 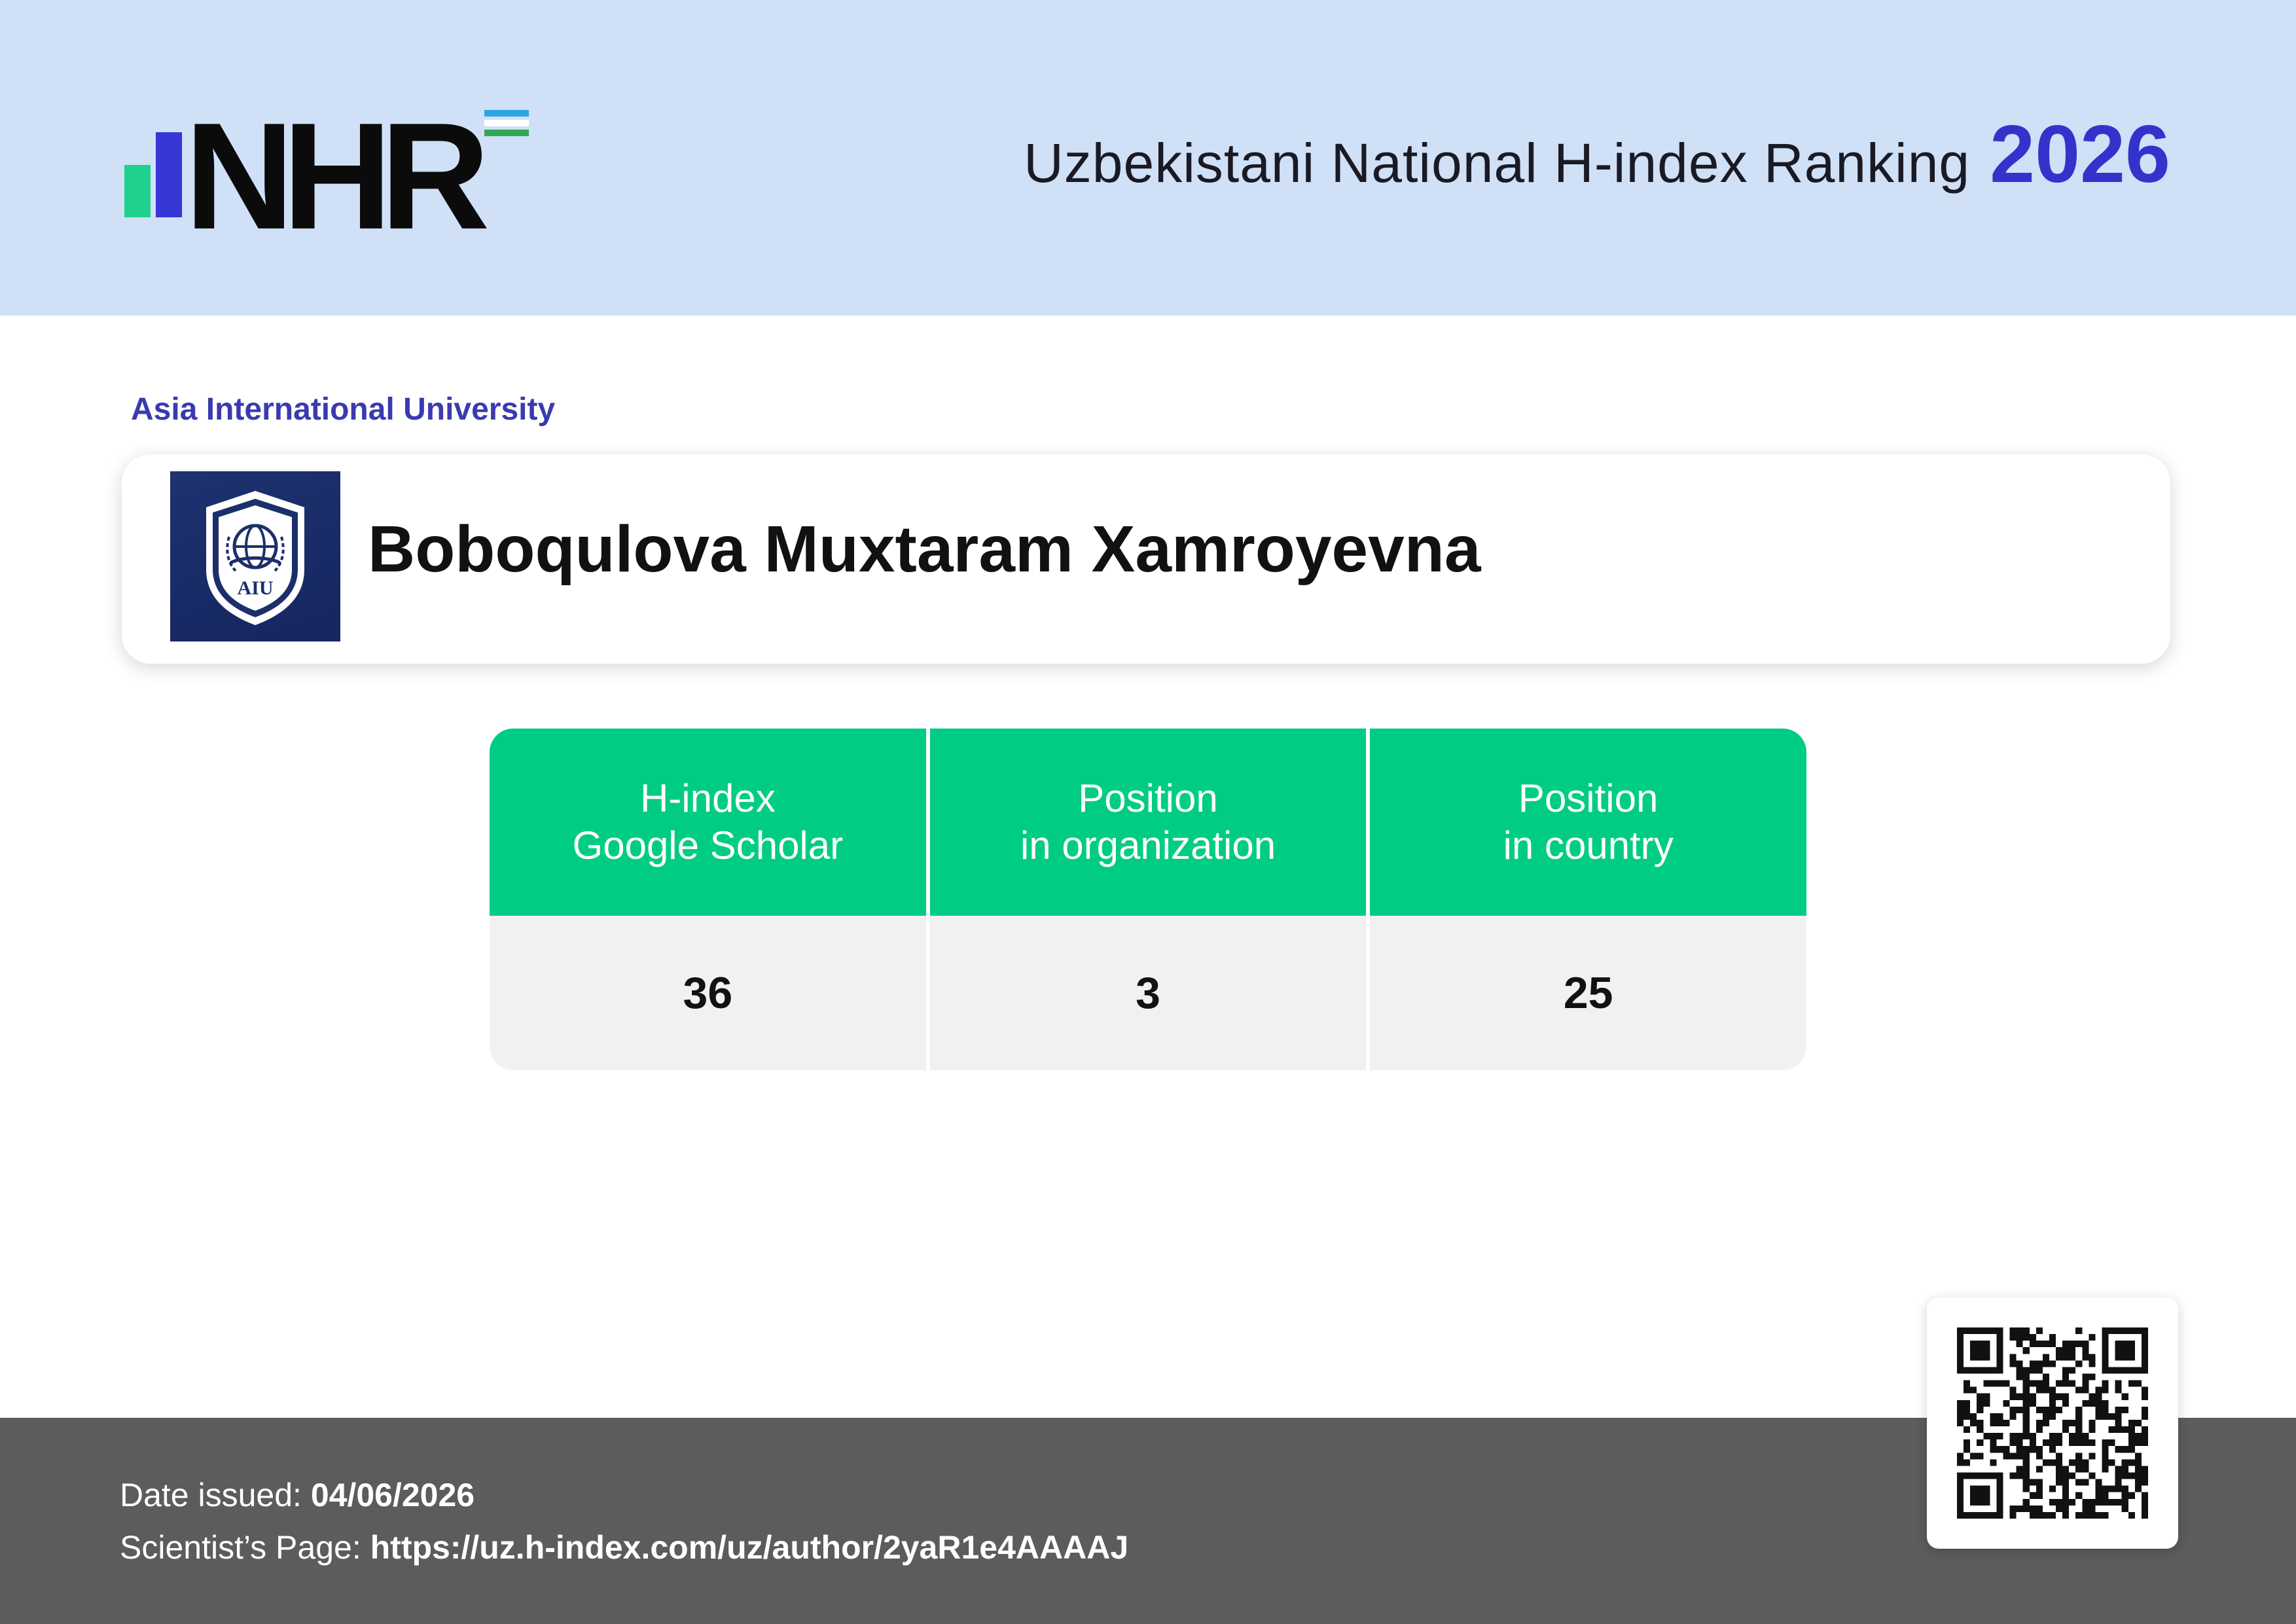 What do you see at coordinates (343, 409) in the screenshot?
I see `organization-name: Asia International University` at bounding box center [343, 409].